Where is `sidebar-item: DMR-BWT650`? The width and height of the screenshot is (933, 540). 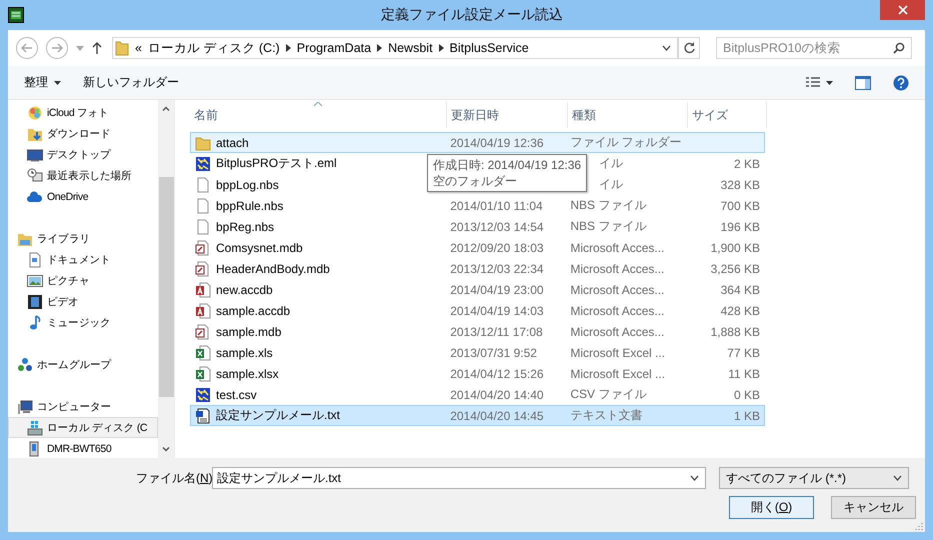
sidebar-item: DMR-BWT650 is located at coordinates (83, 448).